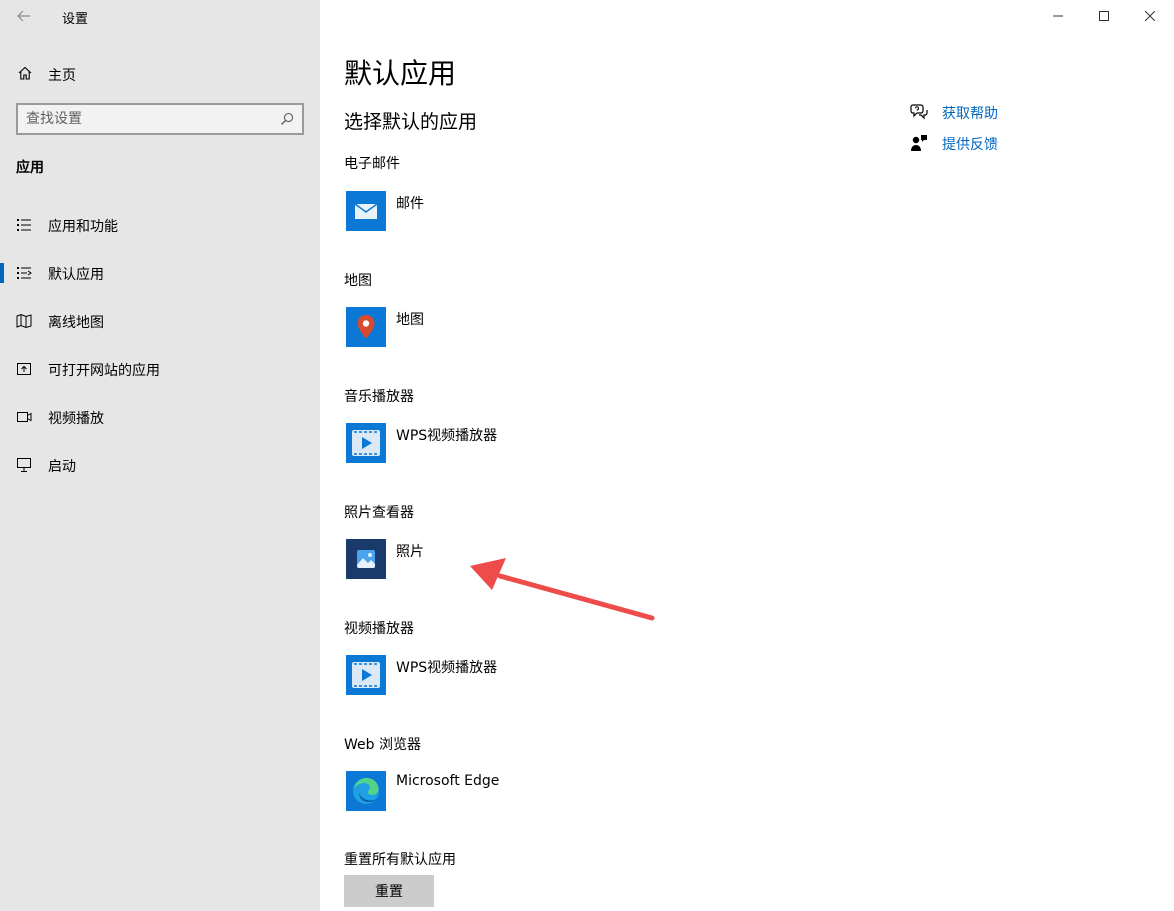 The image size is (1174, 911). Describe the element at coordinates (496, 211) in the screenshot. I see `default-app-email: 邮件` at that location.